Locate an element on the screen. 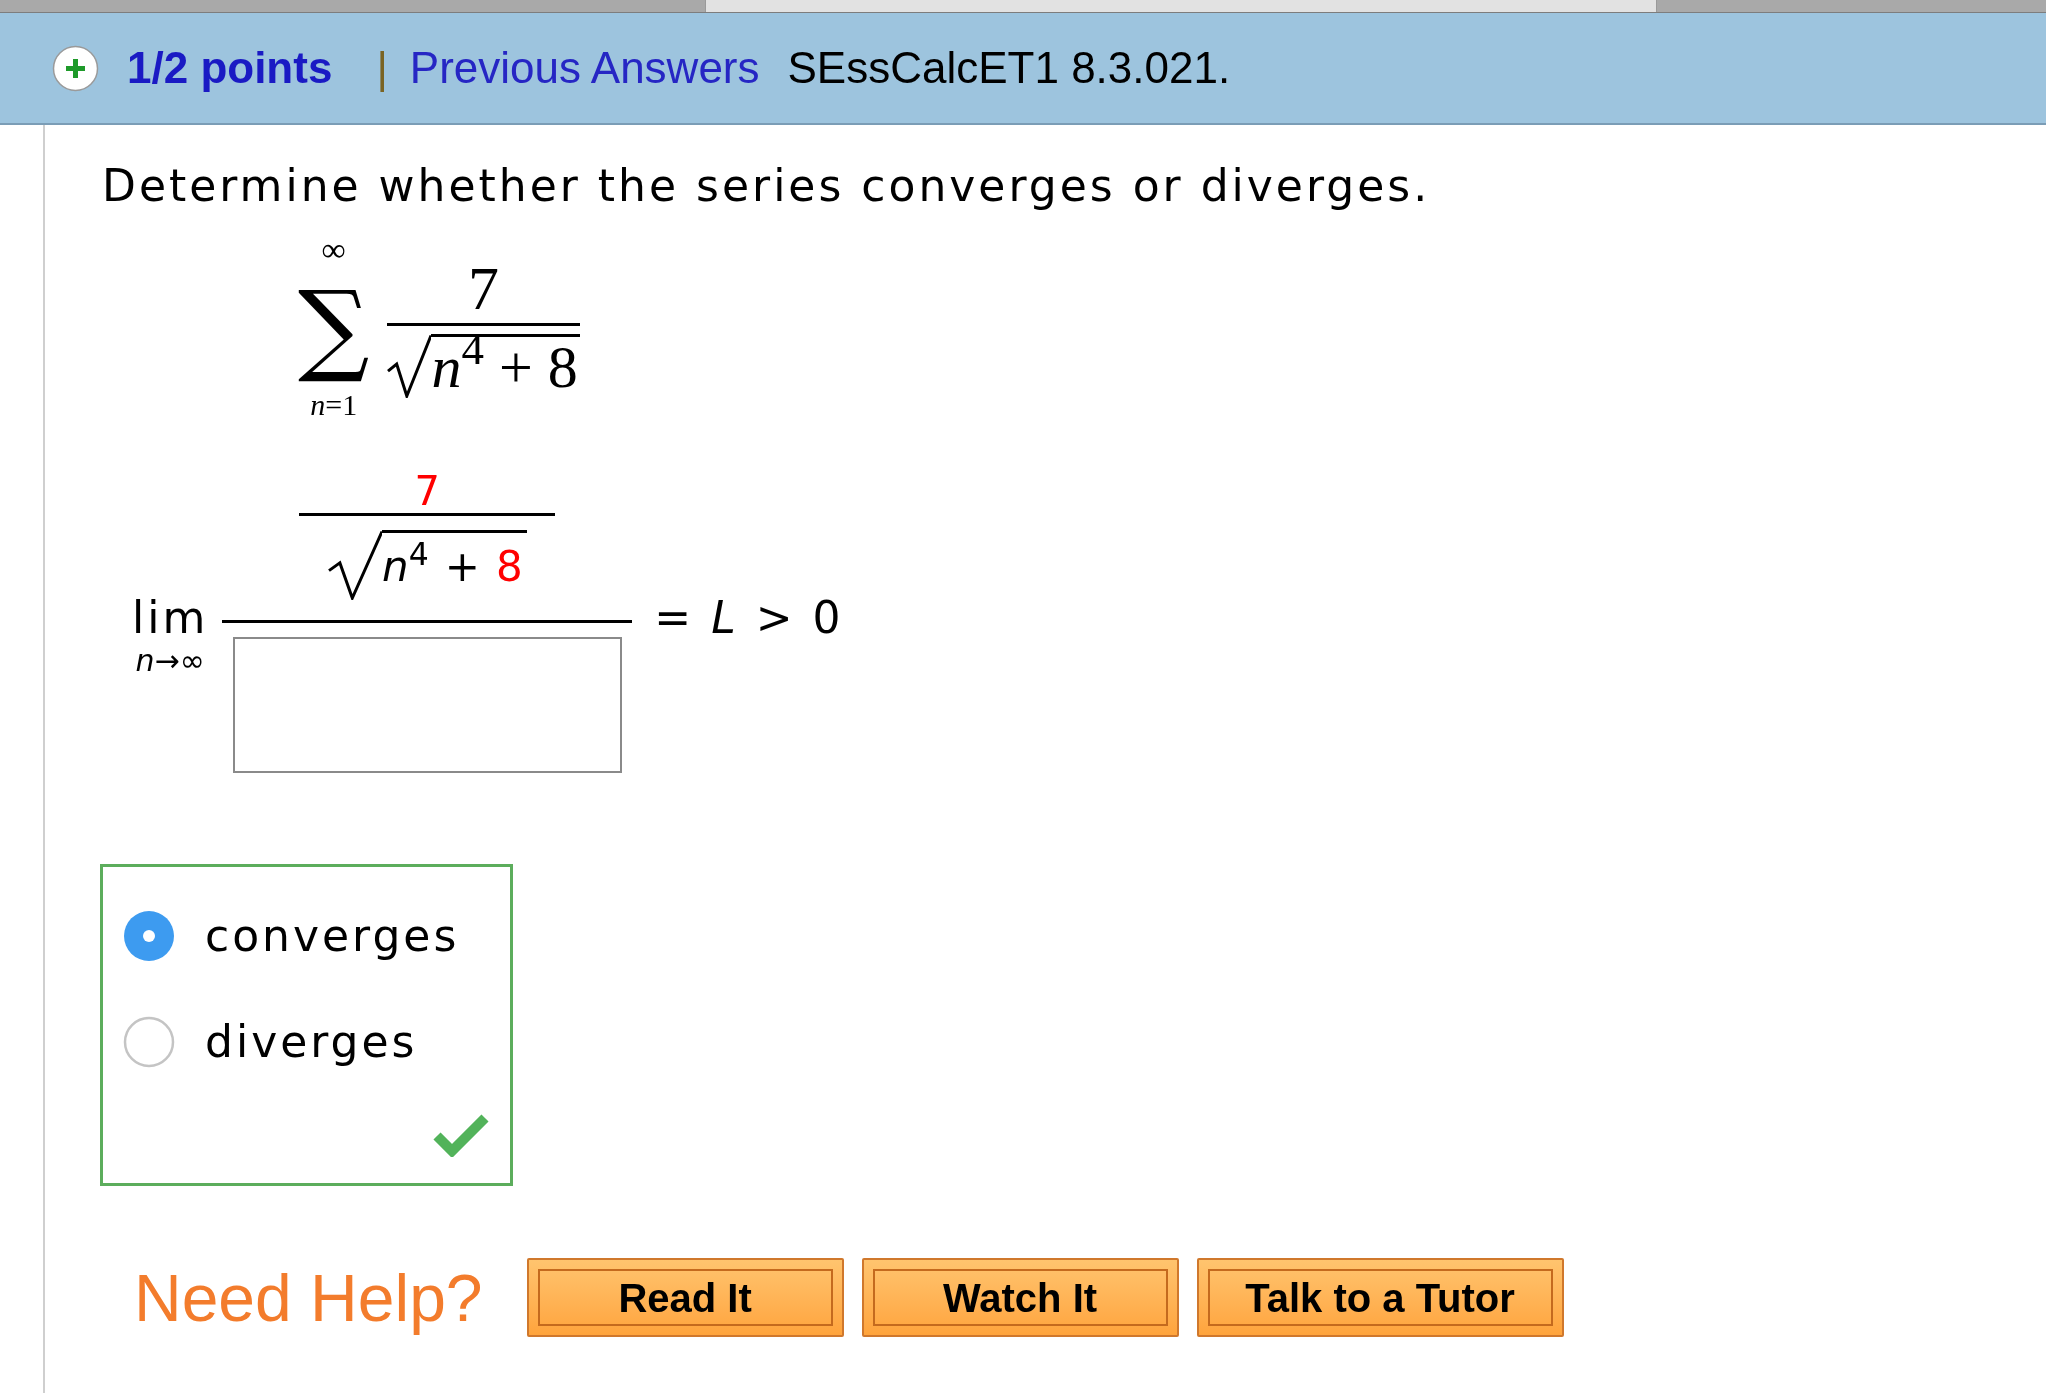  option-label: converges is located at coordinates (332, 936).